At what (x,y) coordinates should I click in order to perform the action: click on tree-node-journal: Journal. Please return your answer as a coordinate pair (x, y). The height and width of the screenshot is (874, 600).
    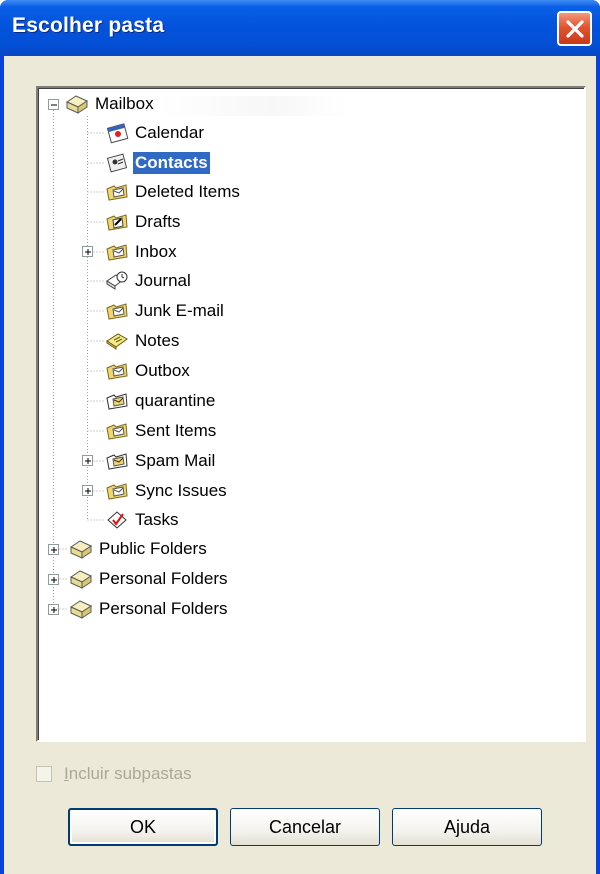
    Looking at the image, I should click on (148, 281).